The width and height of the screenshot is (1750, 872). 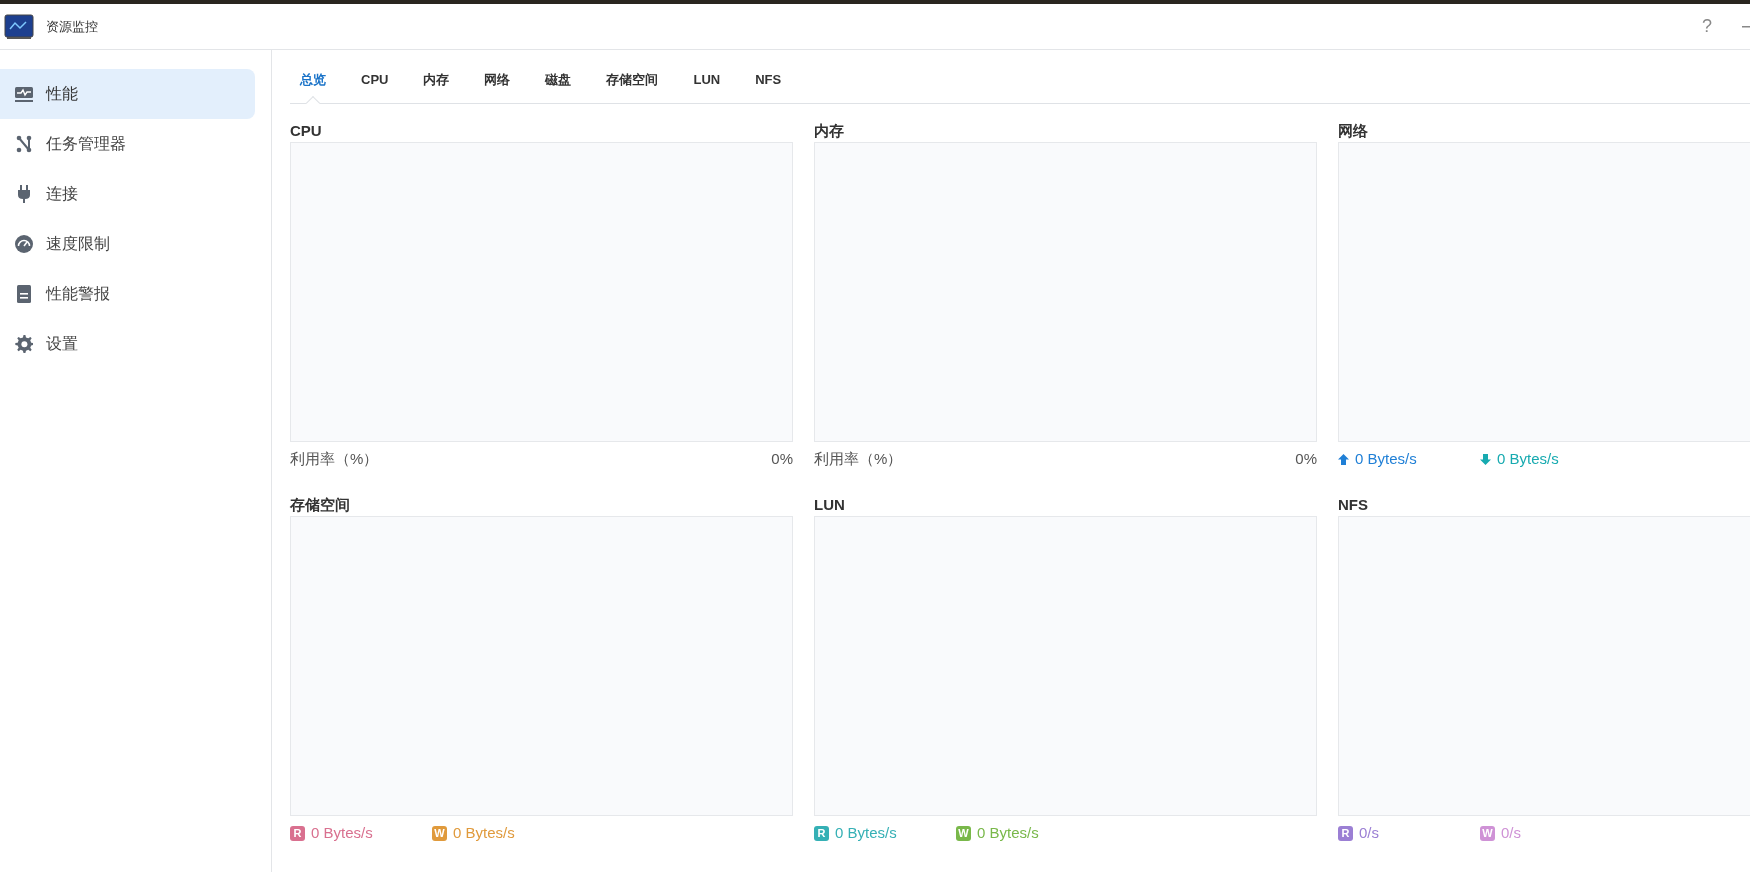 I want to click on tab: 内存, so click(x=436, y=86).